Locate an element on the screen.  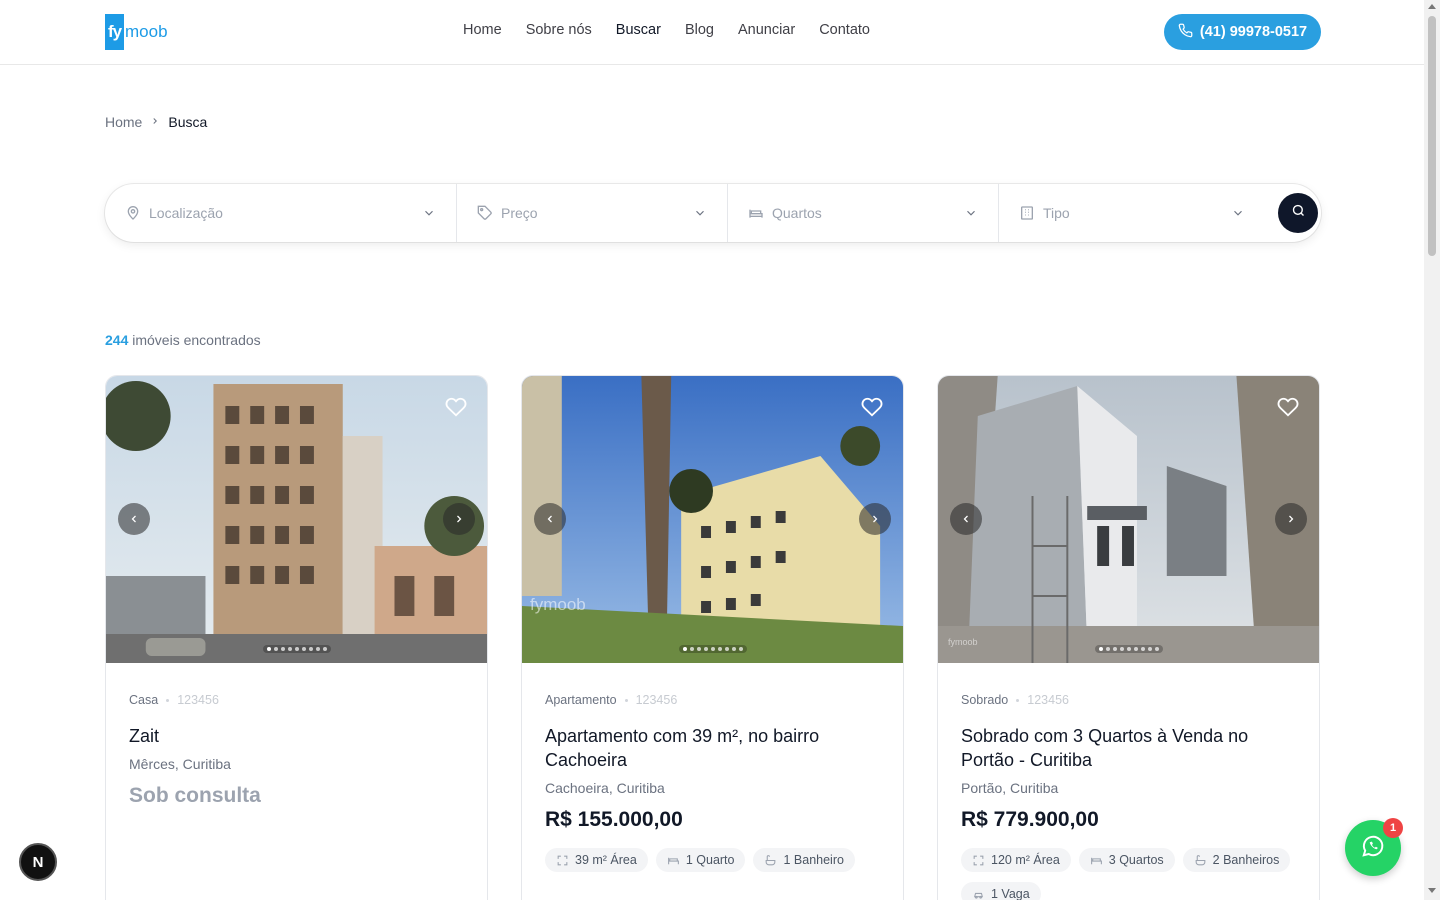
bed-icon is located at coordinates (673, 860).